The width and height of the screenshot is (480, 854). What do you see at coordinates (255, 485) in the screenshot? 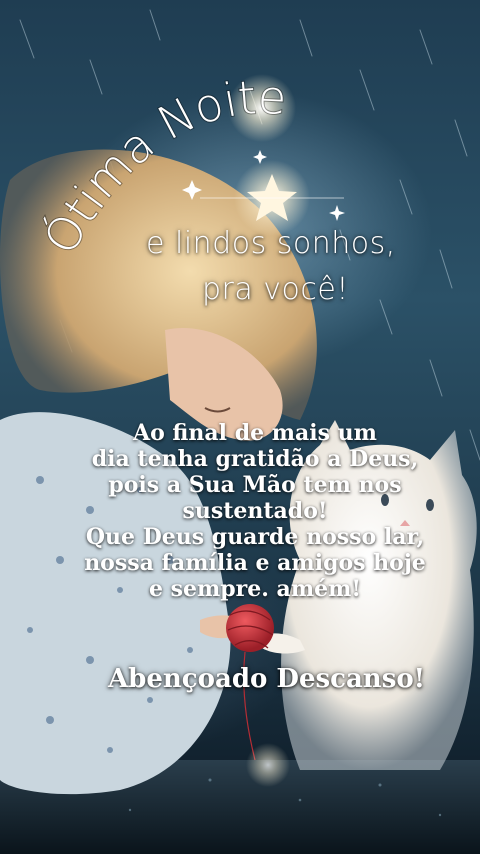
I see `message-line: pois a Sua Mão tem nos` at bounding box center [255, 485].